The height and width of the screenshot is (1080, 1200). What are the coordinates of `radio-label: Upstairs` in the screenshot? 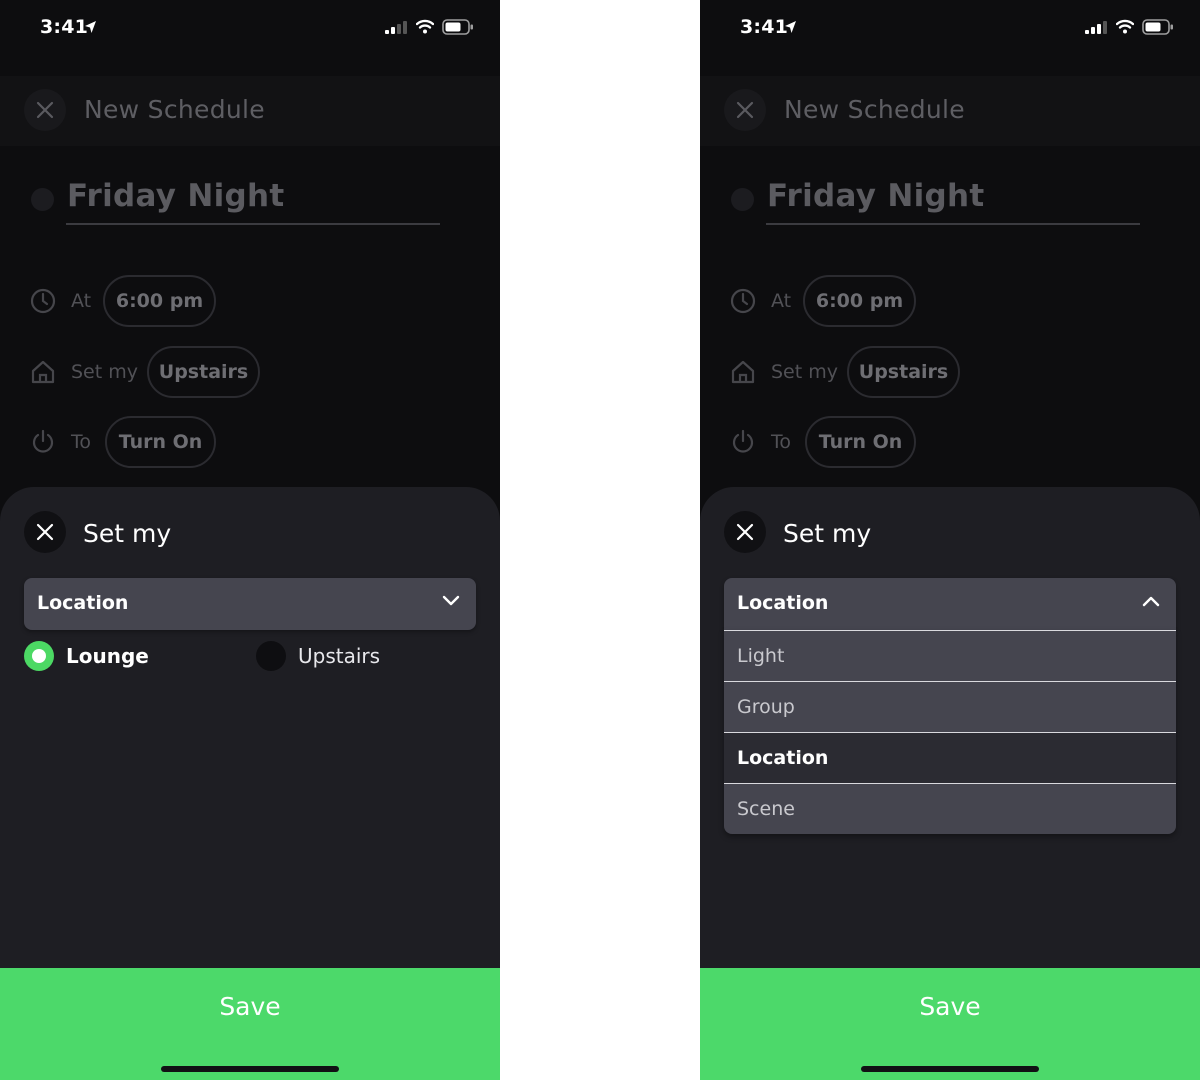 It's located at (339, 656).